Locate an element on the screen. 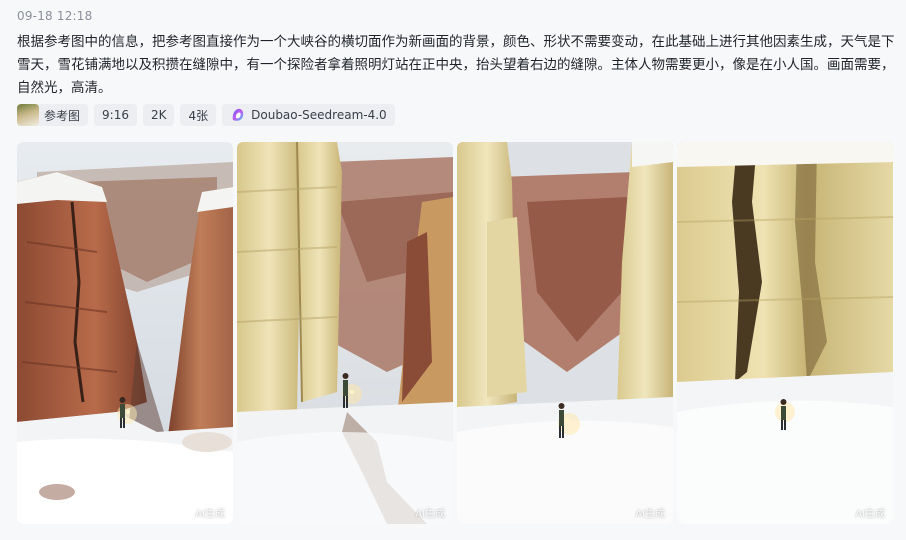 This screenshot has width=906, height=540. generation-params: 参考图 9:16 2K 4张 Doubao-Seedream-4.0 is located at coordinates (206, 115).